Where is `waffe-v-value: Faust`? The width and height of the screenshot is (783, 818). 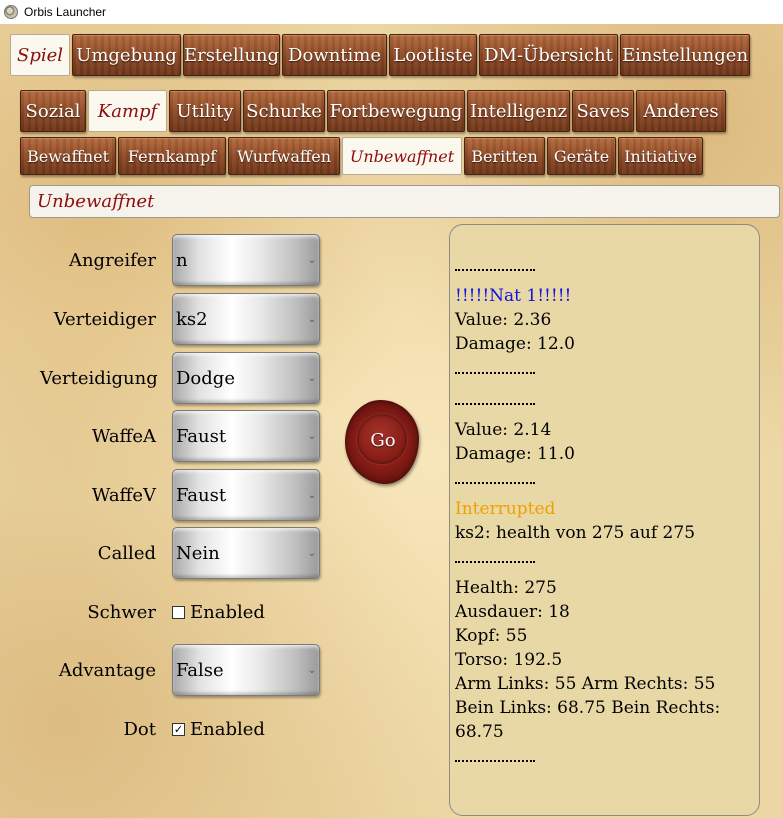
waffe-v-value: Faust is located at coordinates (201, 495).